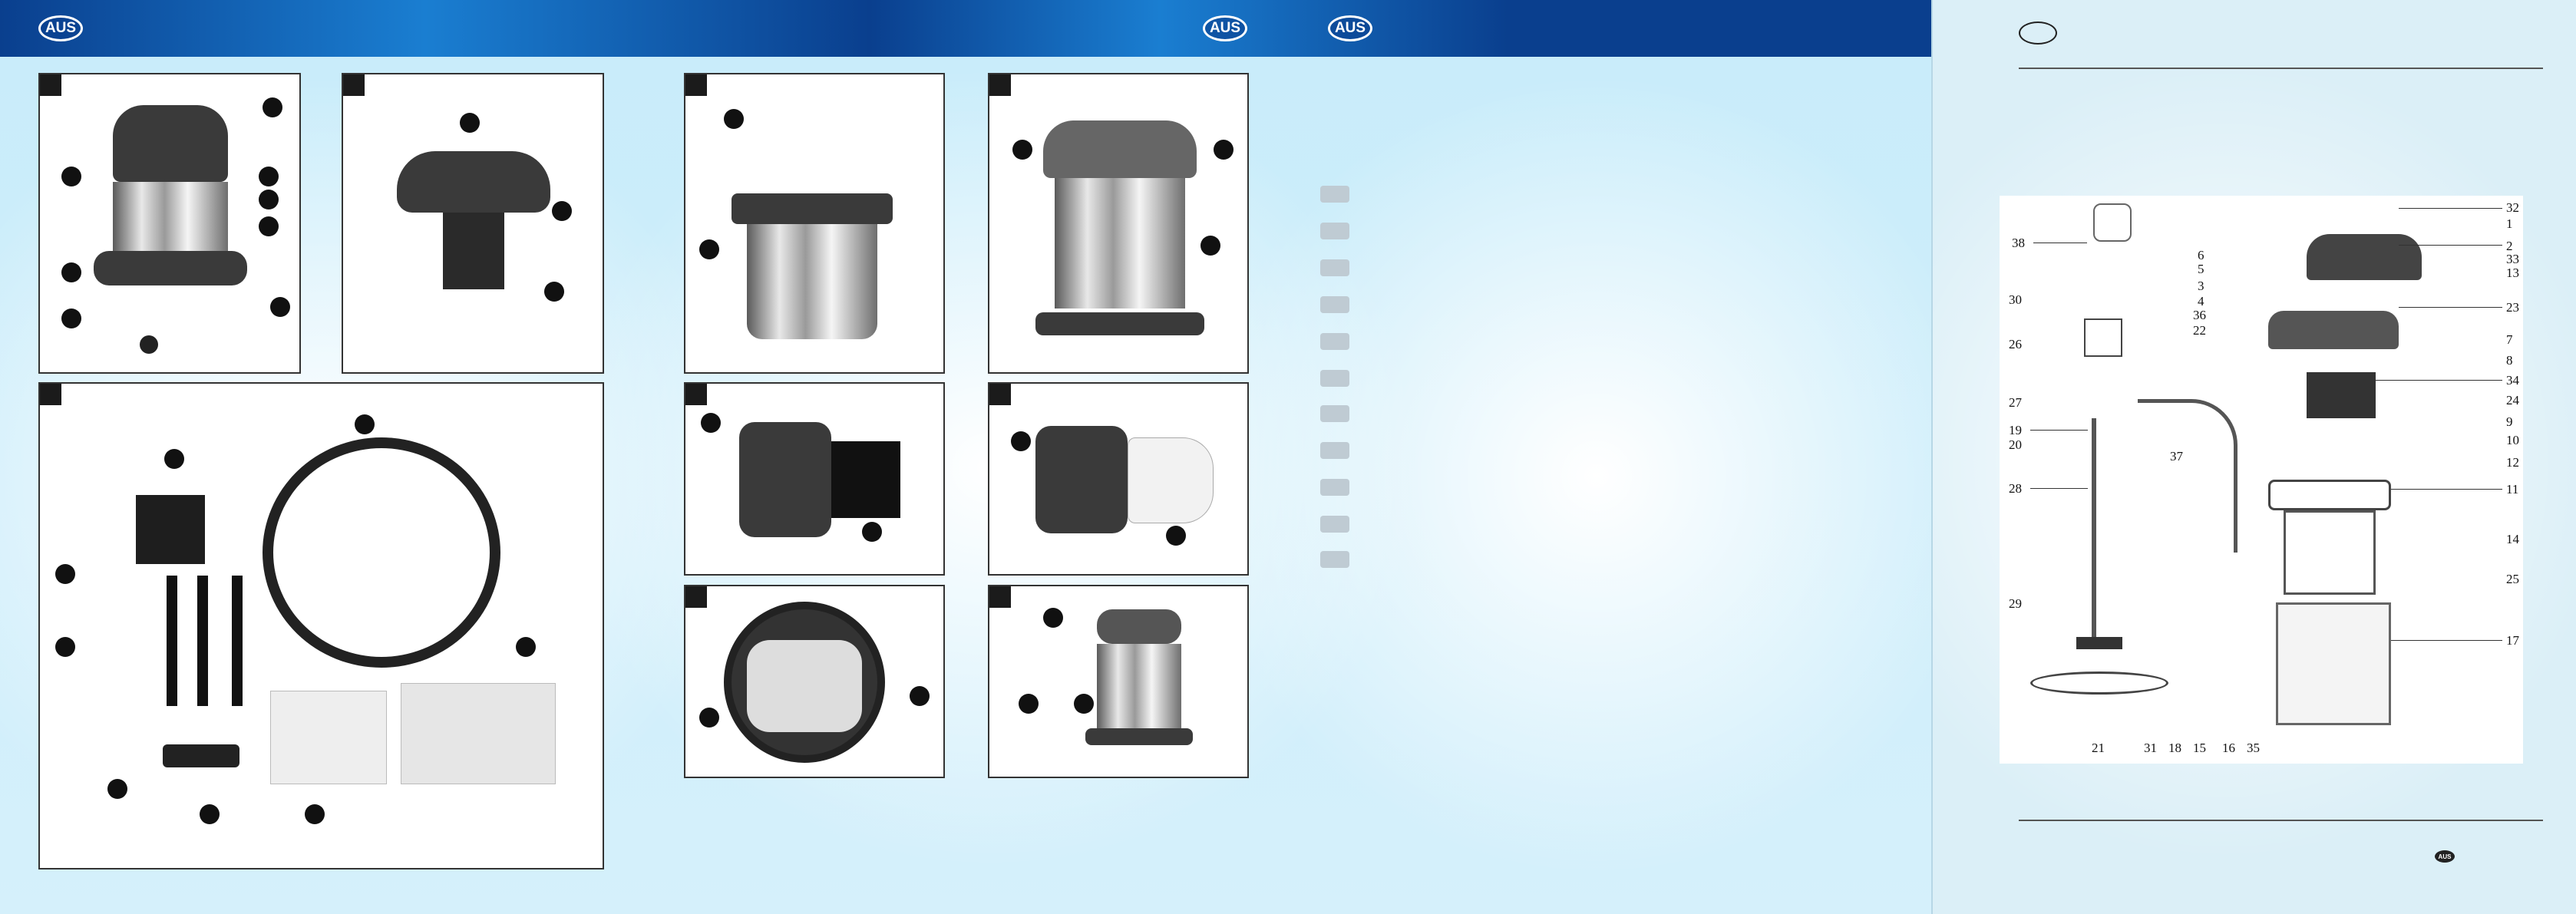 Image resolution: width=2576 pixels, height=914 pixels. I want to click on part-number: 21, so click(2098, 748).